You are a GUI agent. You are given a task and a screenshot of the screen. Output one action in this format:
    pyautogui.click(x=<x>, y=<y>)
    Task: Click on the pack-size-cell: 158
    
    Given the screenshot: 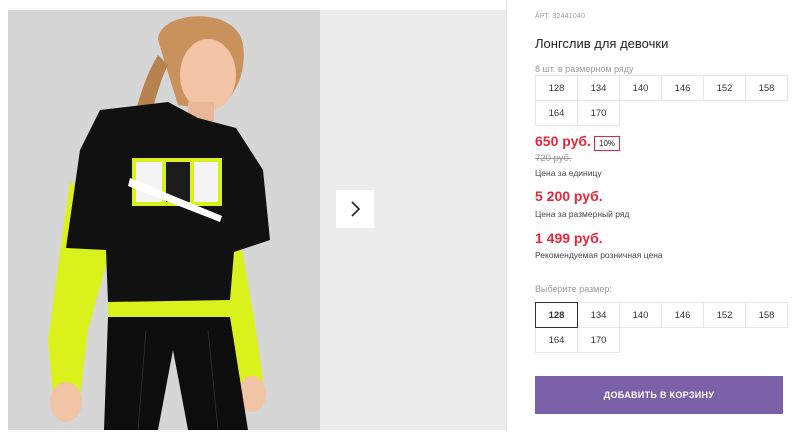 What is the action you would take?
    pyautogui.click(x=766, y=88)
    